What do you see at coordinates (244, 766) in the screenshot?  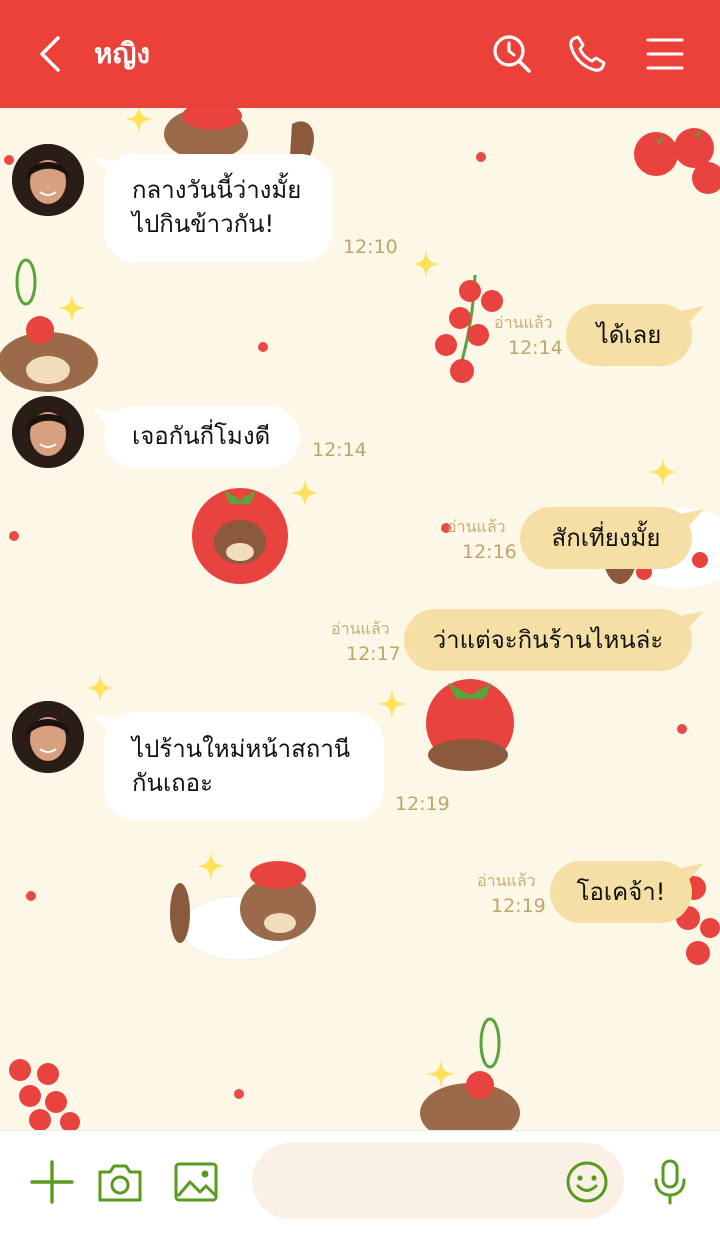 I see `message-bubble-incoming: ไปร้านใหม่หน้าสถานี กันเถอะ` at bounding box center [244, 766].